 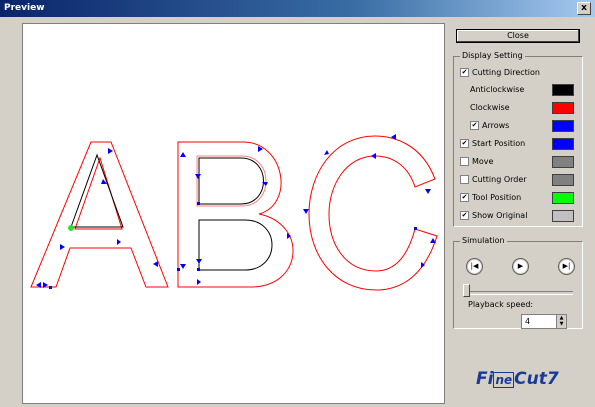 I want to click on fast-forward-button: ▶|, so click(x=566, y=266).